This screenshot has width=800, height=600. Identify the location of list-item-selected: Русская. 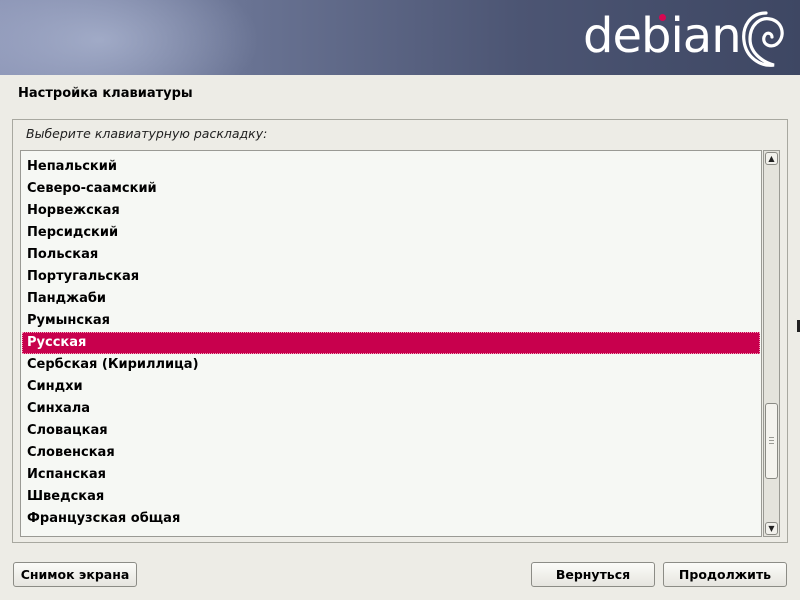
(391, 343).